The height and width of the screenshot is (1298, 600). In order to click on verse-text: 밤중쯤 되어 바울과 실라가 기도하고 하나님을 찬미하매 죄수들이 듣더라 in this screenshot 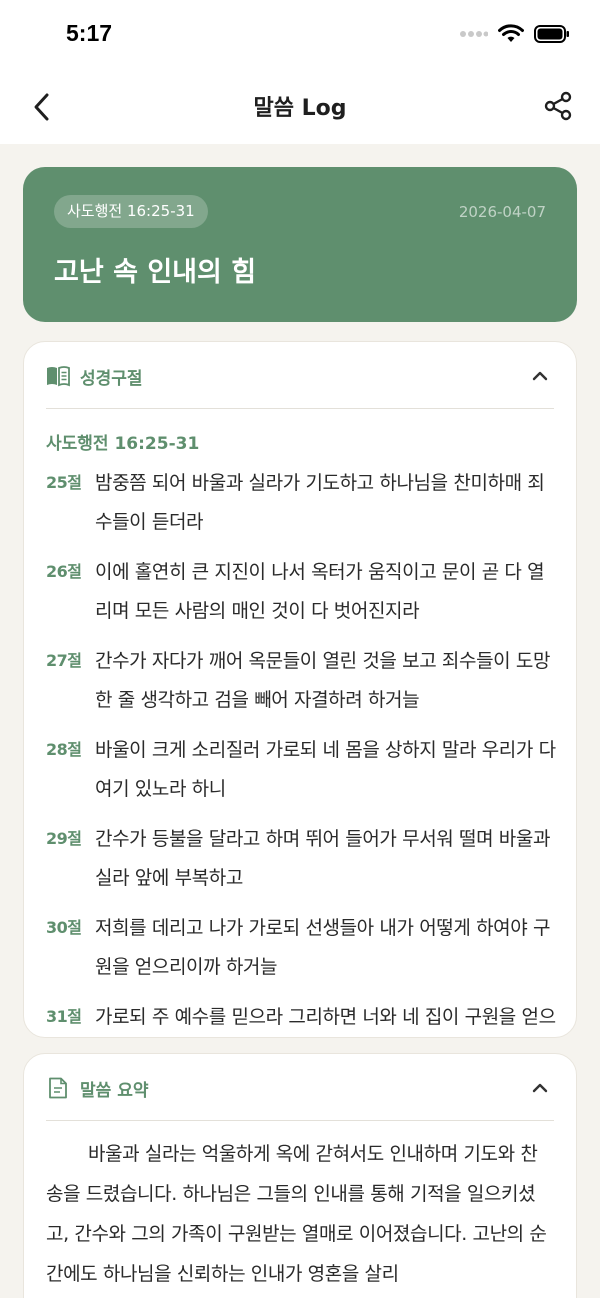, I will do `click(320, 502)`.